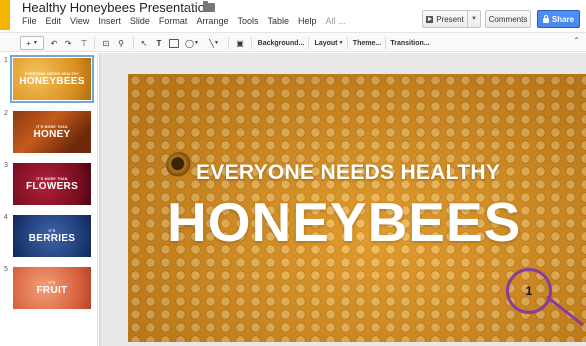  I want to click on slide-thumbnail-5: IT'S FRUIT, so click(52, 288).